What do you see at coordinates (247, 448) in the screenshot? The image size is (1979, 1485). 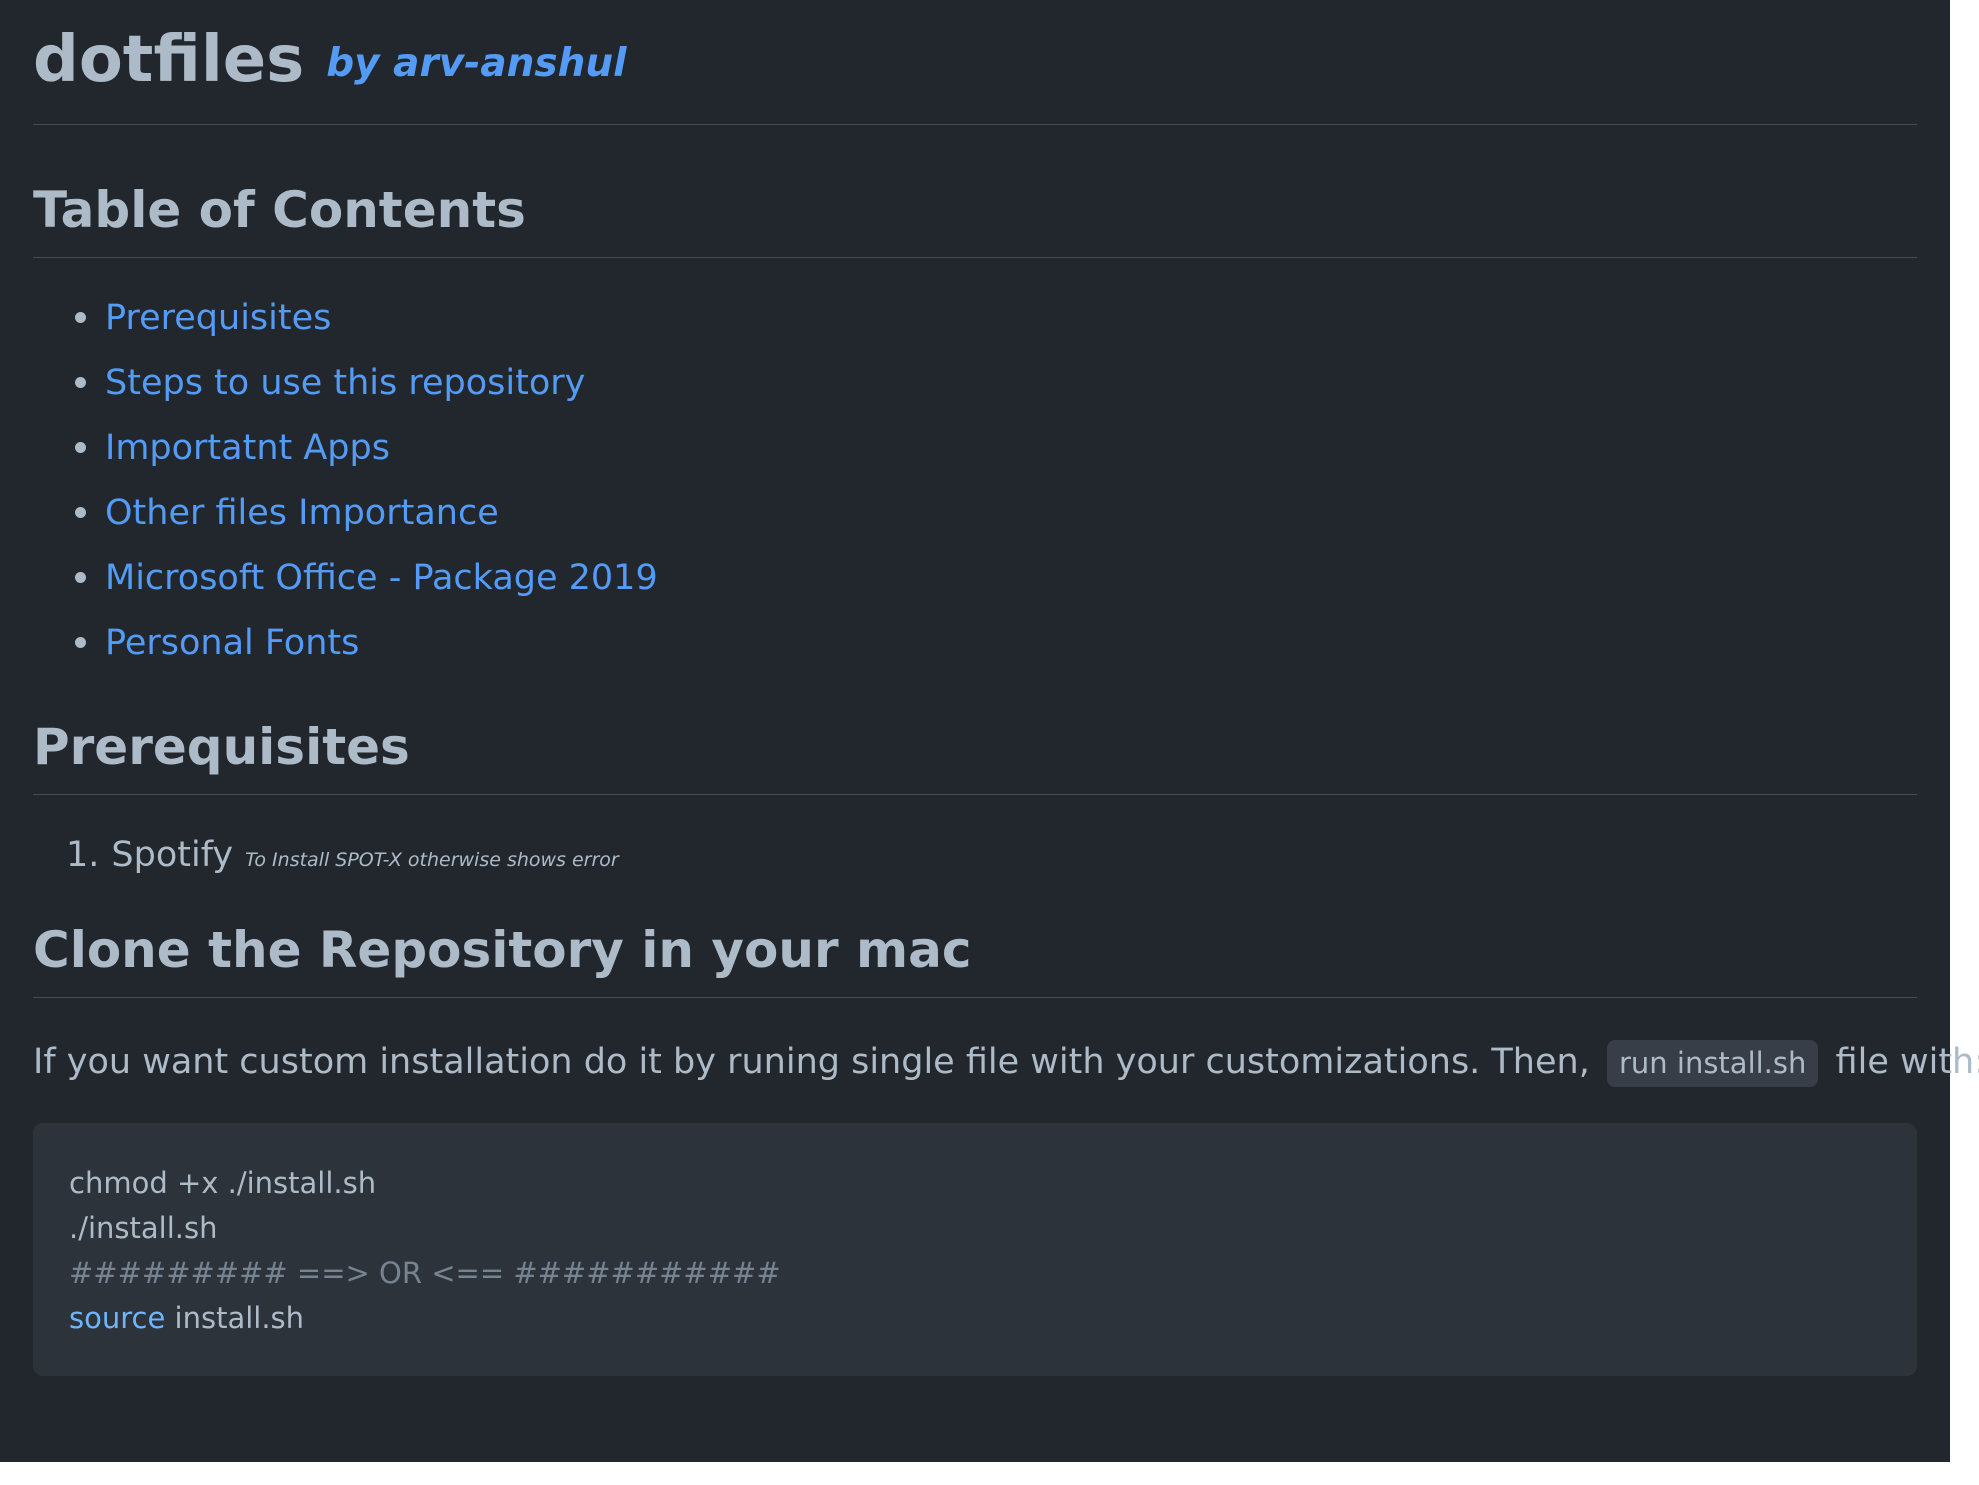 I see `toc-link-important-apps: Importatnt Apps` at bounding box center [247, 448].